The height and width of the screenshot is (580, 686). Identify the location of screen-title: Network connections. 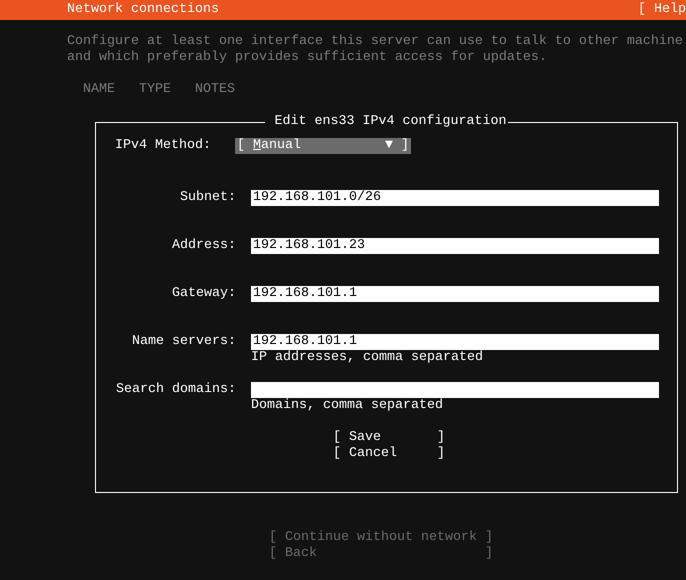
(143, 10).